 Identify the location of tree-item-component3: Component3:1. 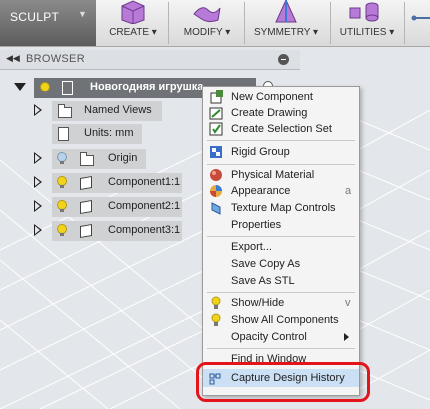
(117, 231).